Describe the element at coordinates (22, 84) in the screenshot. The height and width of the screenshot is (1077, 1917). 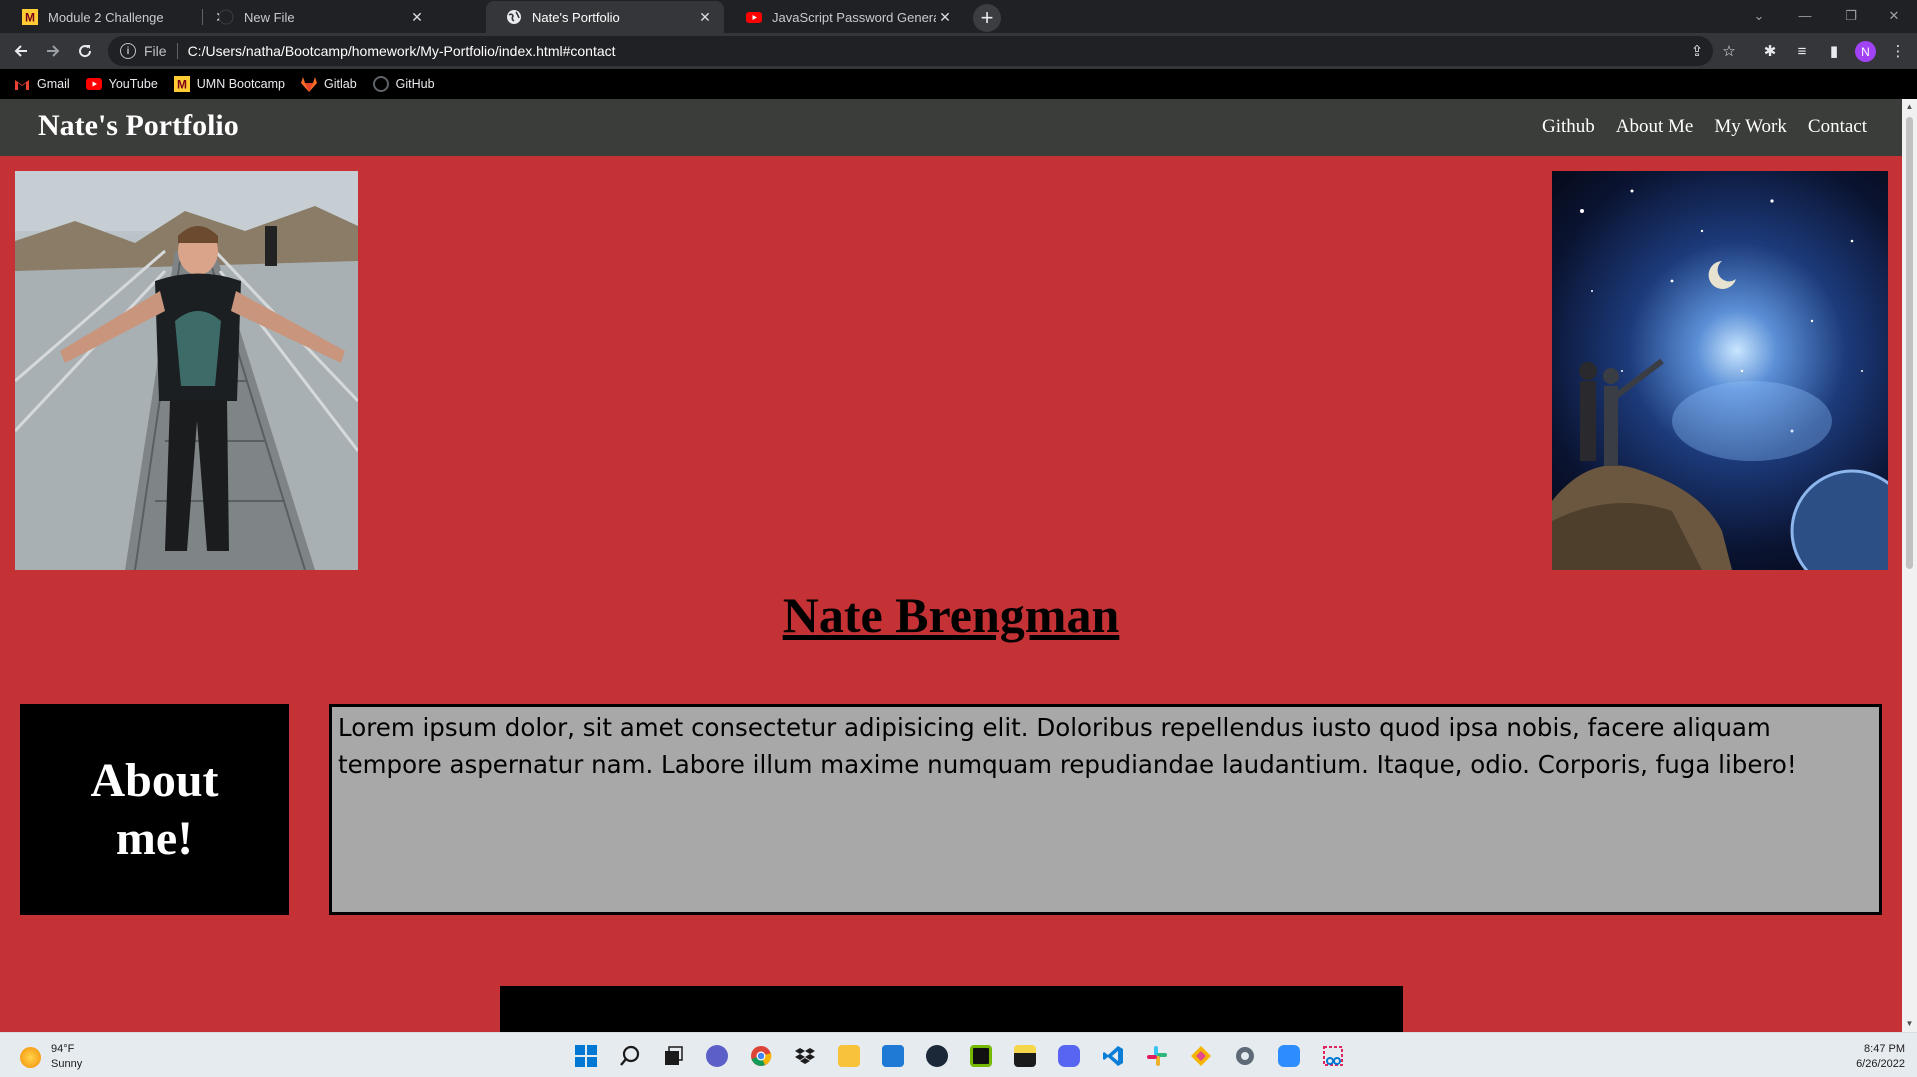
I see `gmail-icon` at that location.